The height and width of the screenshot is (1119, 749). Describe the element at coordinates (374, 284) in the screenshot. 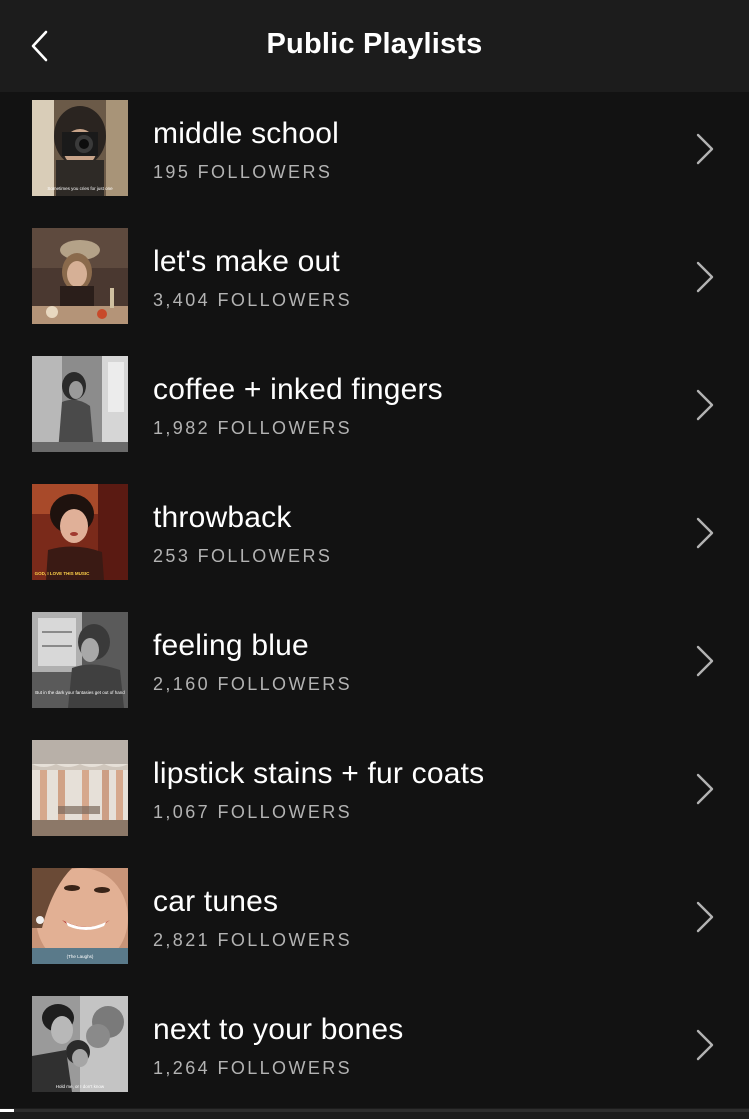

I see `playlist-row: let's make out 3,404 FOLLOWERS` at that location.